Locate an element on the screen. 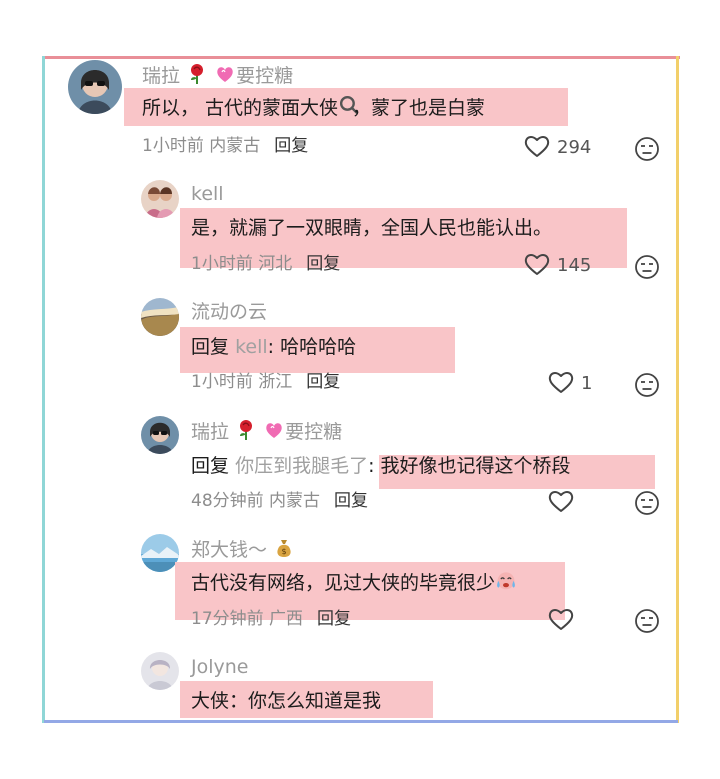  like-button: 1 is located at coordinates (569, 384).